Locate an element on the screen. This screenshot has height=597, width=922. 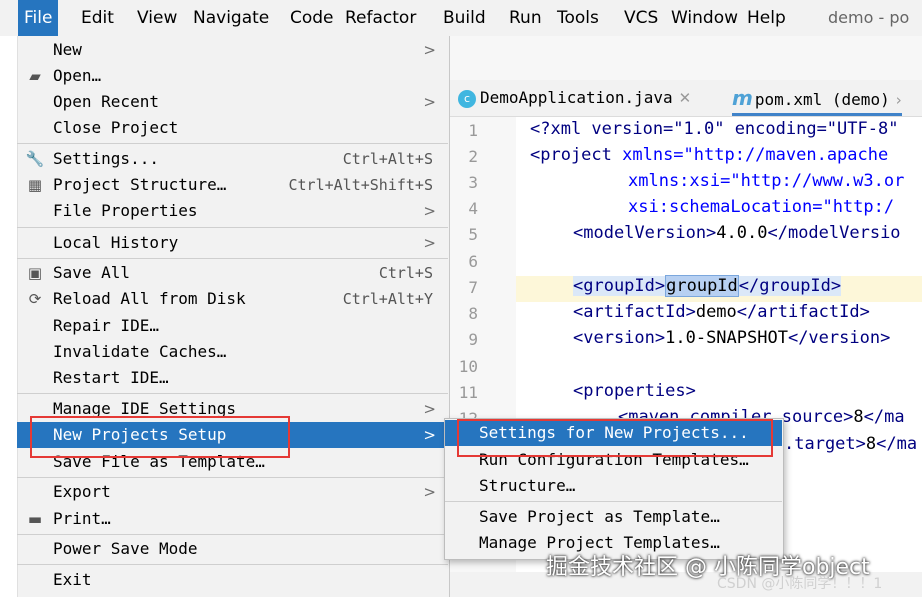
menu-edit: Edit is located at coordinates (97, 18).